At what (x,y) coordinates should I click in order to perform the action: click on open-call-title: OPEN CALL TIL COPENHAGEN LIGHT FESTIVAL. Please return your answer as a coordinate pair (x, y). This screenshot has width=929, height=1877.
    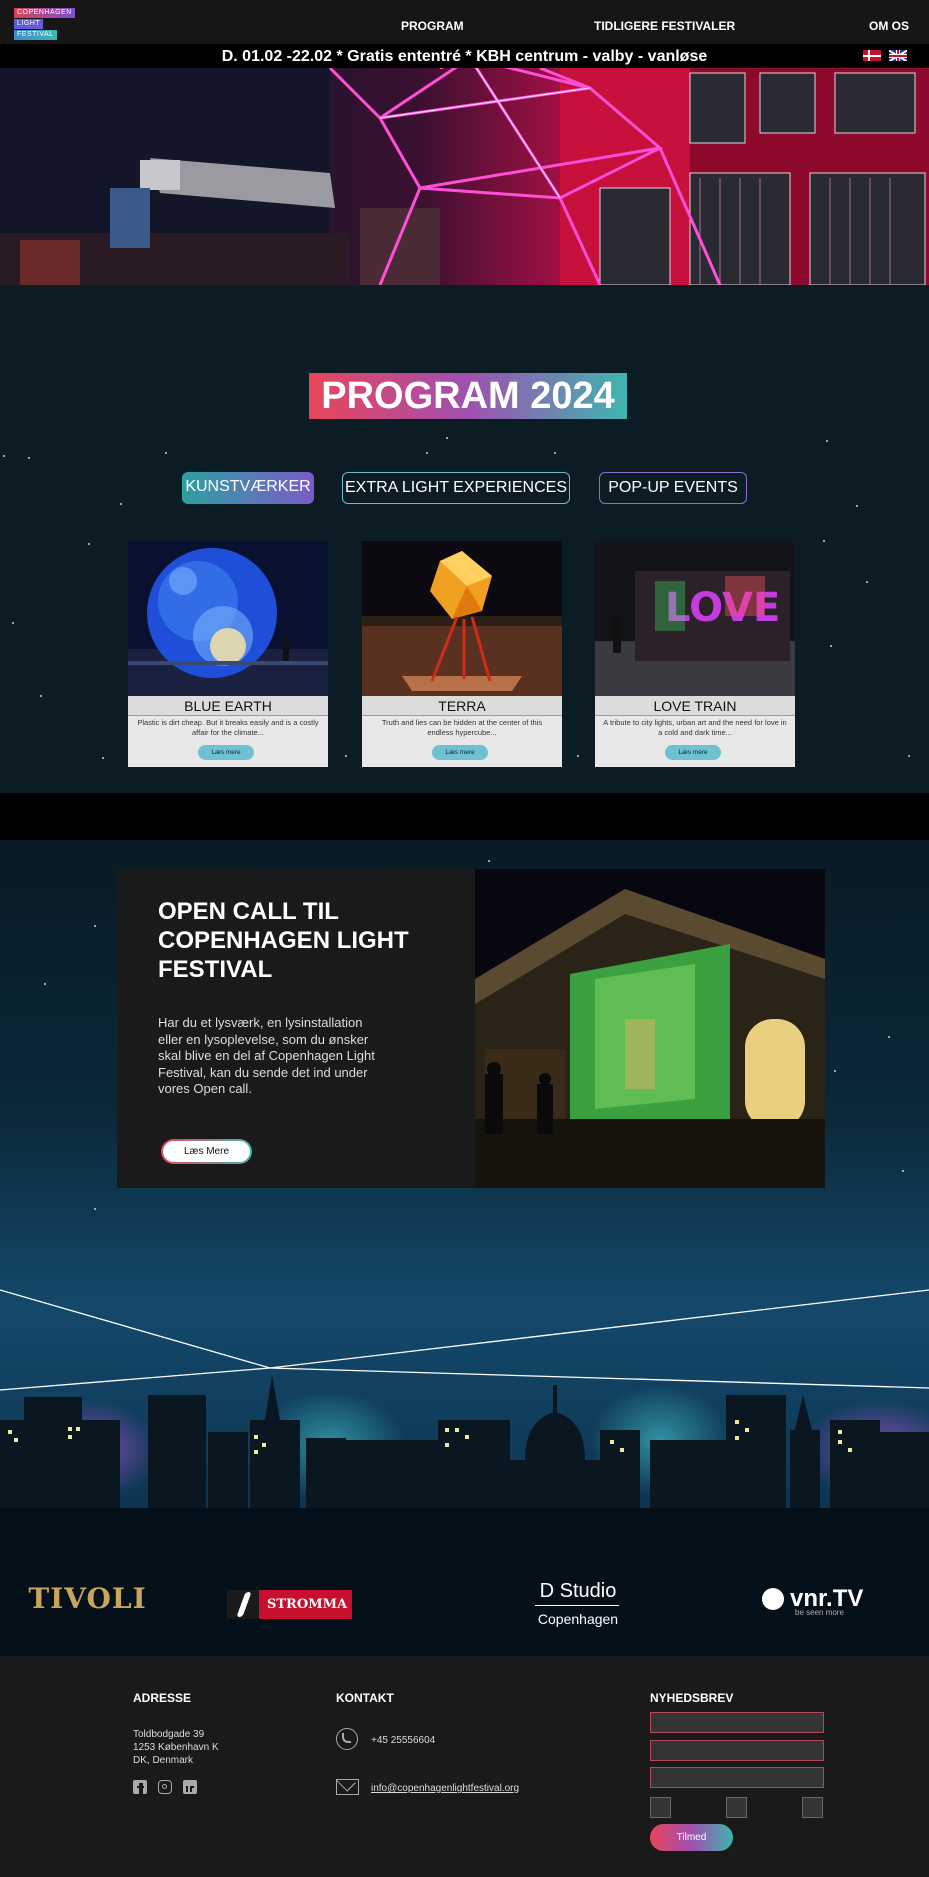
    Looking at the image, I should click on (283, 940).